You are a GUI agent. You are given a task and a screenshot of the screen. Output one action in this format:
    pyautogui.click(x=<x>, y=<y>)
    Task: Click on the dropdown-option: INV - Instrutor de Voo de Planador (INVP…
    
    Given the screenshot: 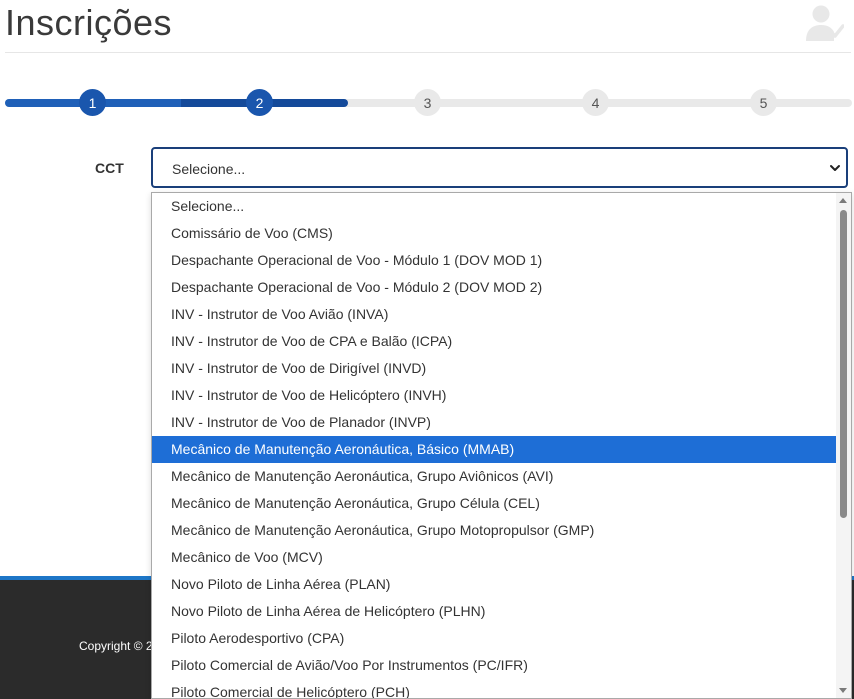 What is the action you would take?
    pyautogui.click(x=494, y=422)
    